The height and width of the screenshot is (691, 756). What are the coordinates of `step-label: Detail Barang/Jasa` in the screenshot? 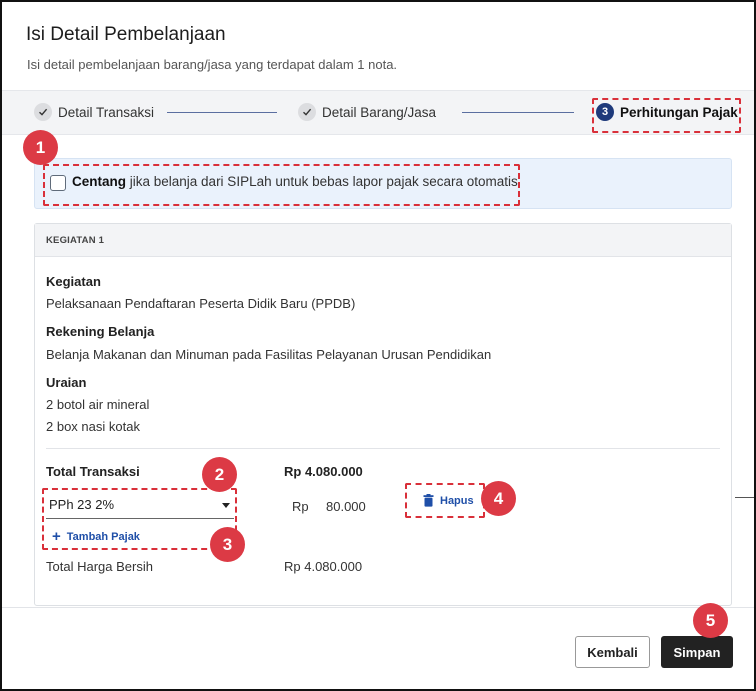 It's located at (379, 112).